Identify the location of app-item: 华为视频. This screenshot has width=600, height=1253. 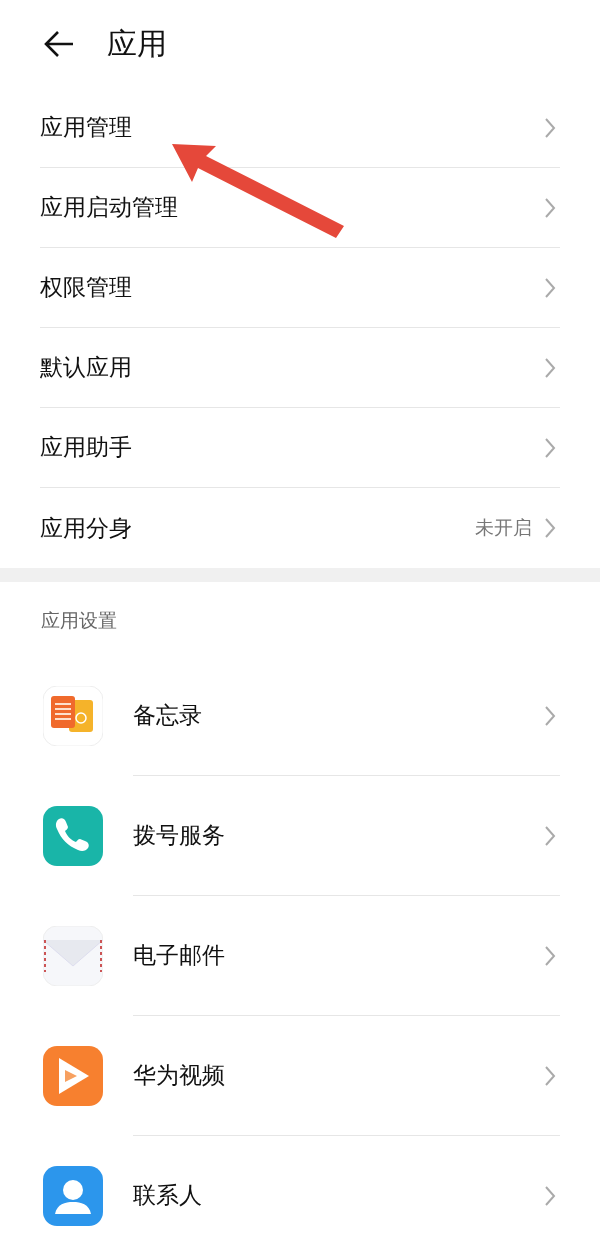
(346, 1076).